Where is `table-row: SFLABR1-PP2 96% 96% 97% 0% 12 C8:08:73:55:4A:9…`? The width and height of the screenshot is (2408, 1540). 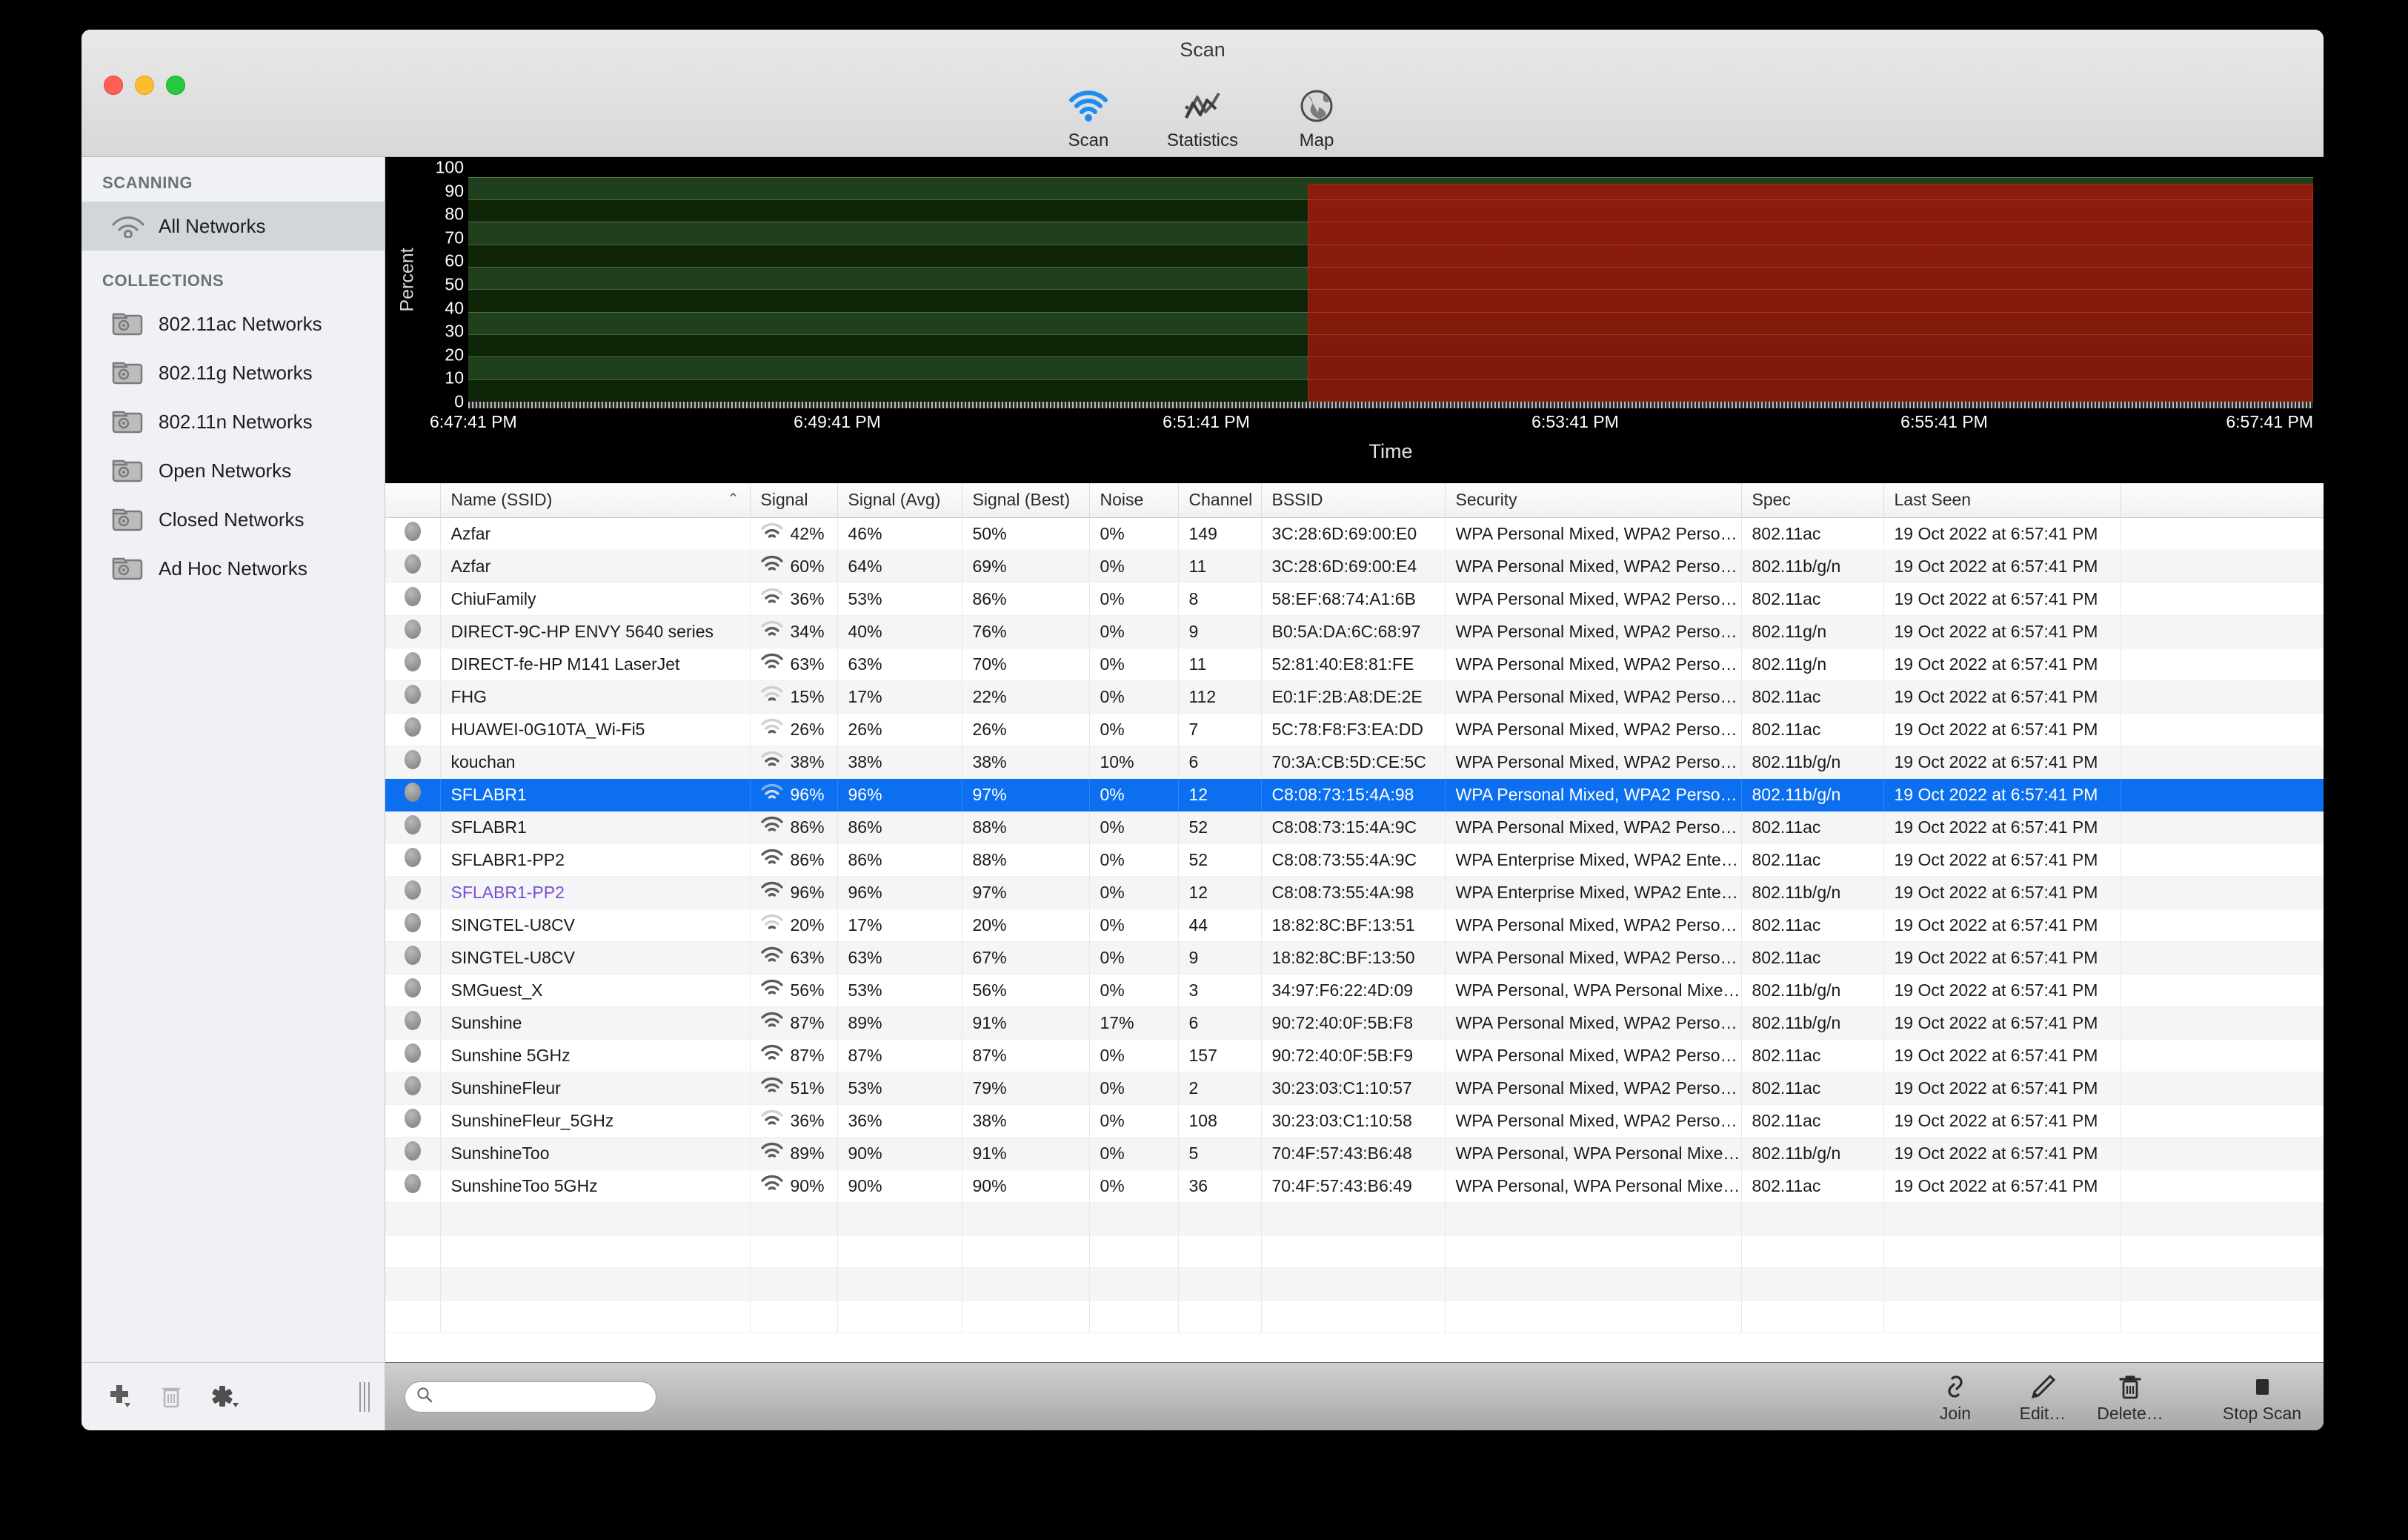 table-row: SFLABR1-PP2 96% 96% 97% 0% 12 C8:08:73:55:4A:9… is located at coordinates (1354, 892).